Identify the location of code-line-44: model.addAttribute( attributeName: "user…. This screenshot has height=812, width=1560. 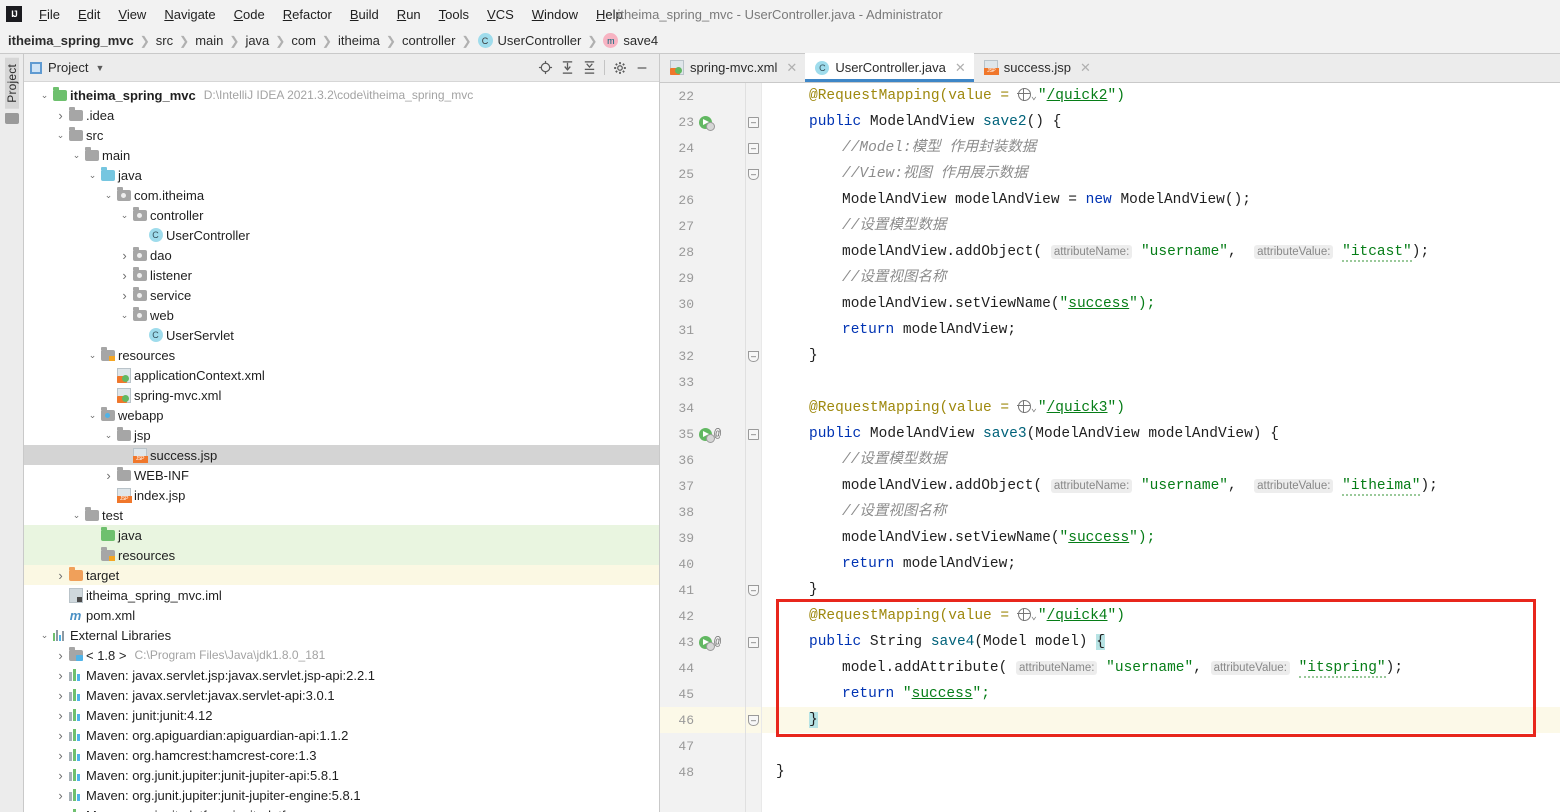
(1161, 668).